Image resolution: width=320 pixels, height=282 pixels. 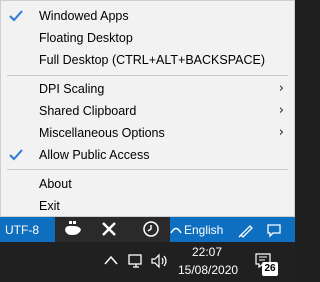 I want to click on tray-app-icons, so click(x=112, y=229).